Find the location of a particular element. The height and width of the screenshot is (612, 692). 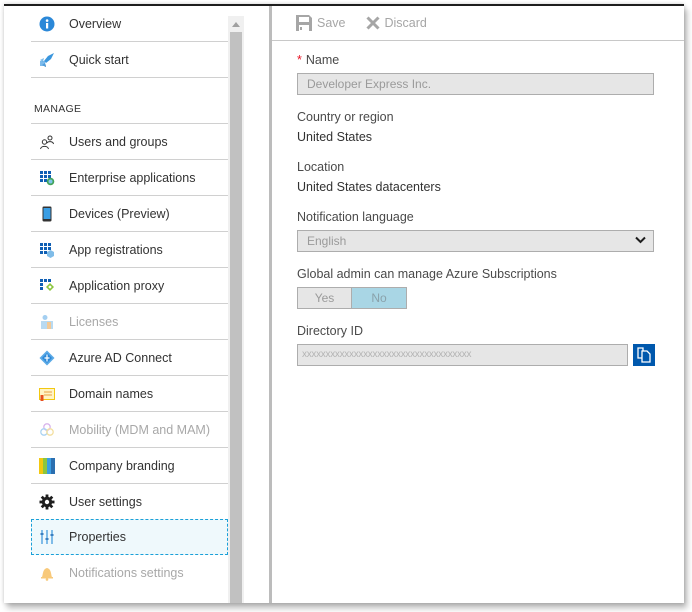

menu-item-application-proxy: Application proxy is located at coordinates (129, 286).